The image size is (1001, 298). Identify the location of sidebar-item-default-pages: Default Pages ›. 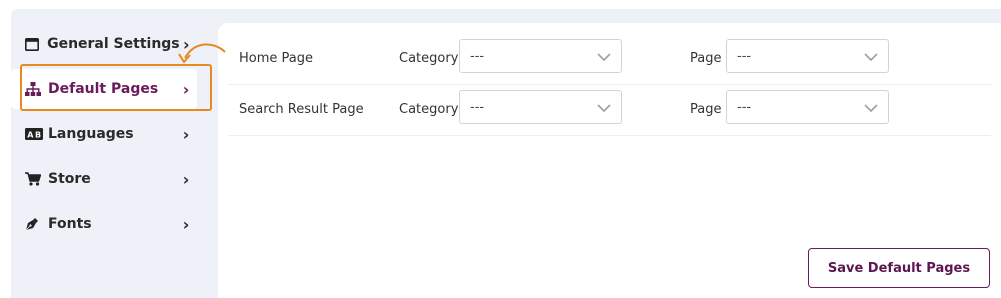
(104, 89).